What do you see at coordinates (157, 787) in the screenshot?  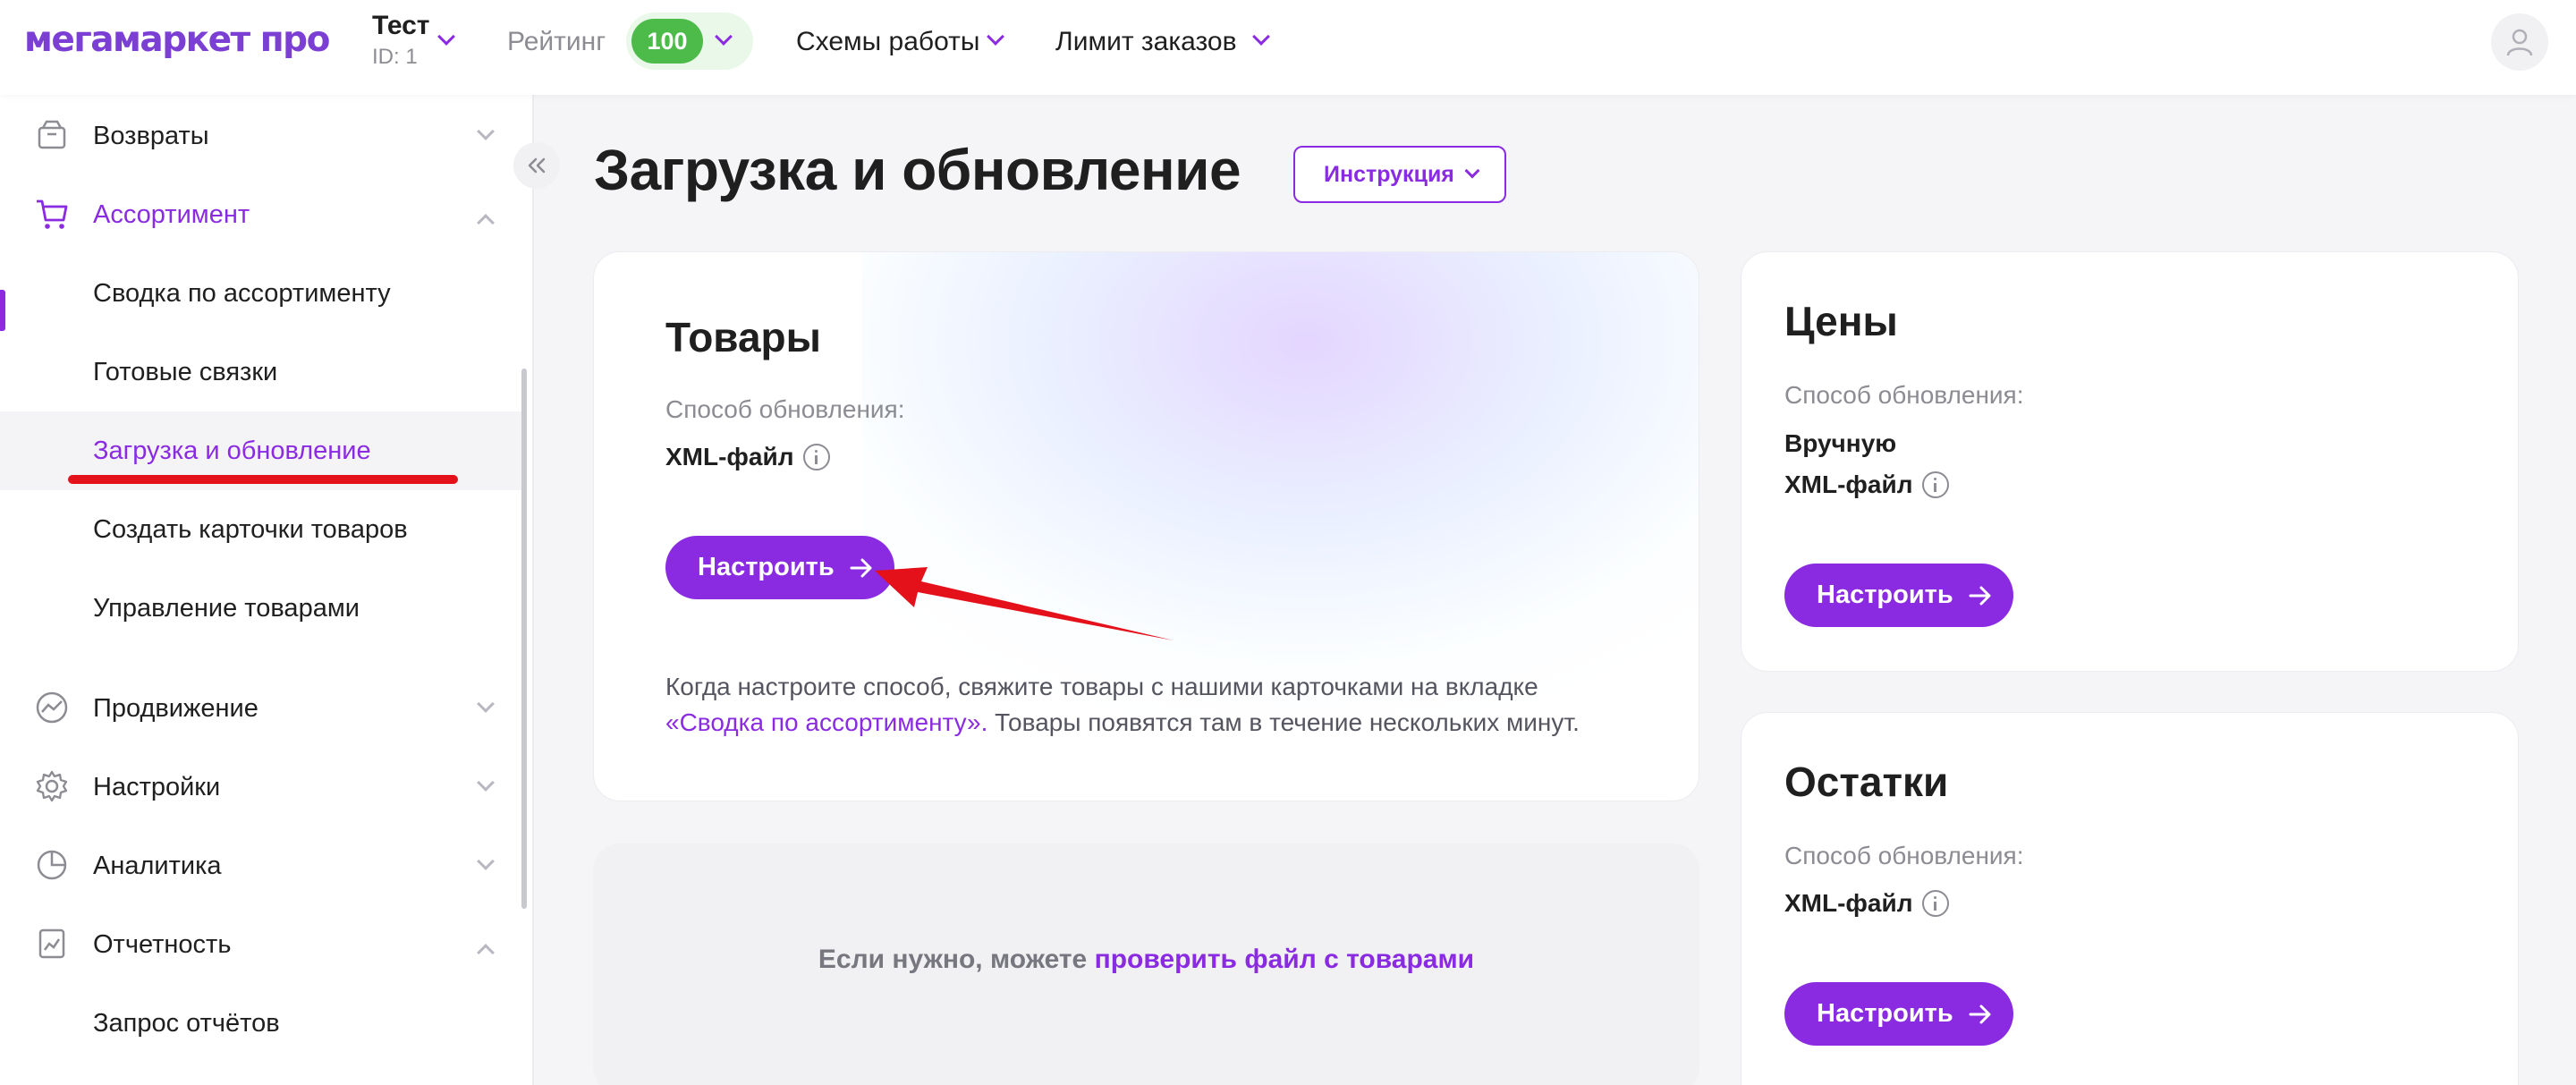 I see `sidebar-item-label: Настройки` at bounding box center [157, 787].